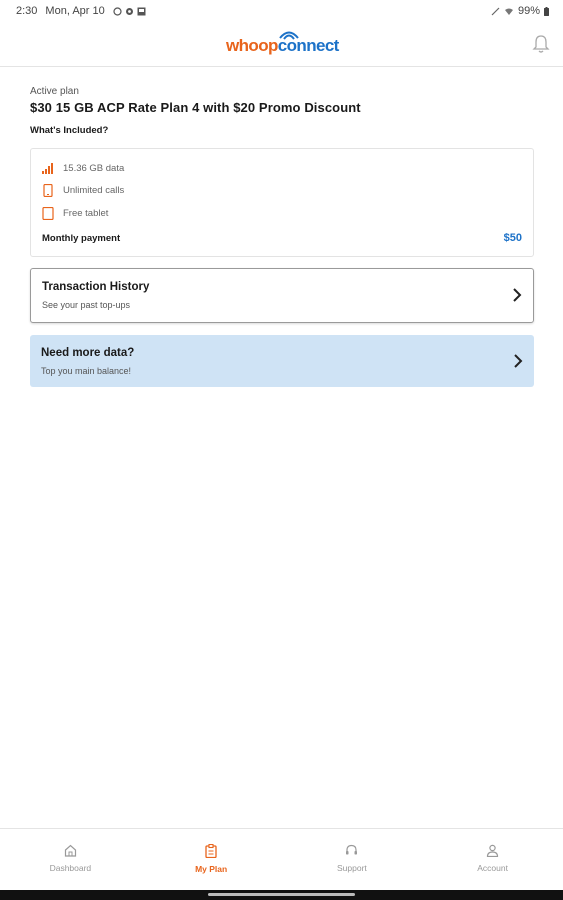 The height and width of the screenshot is (900, 563). What do you see at coordinates (70, 868) in the screenshot?
I see `nav-label: Dashboard` at bounding box center [70, 868].